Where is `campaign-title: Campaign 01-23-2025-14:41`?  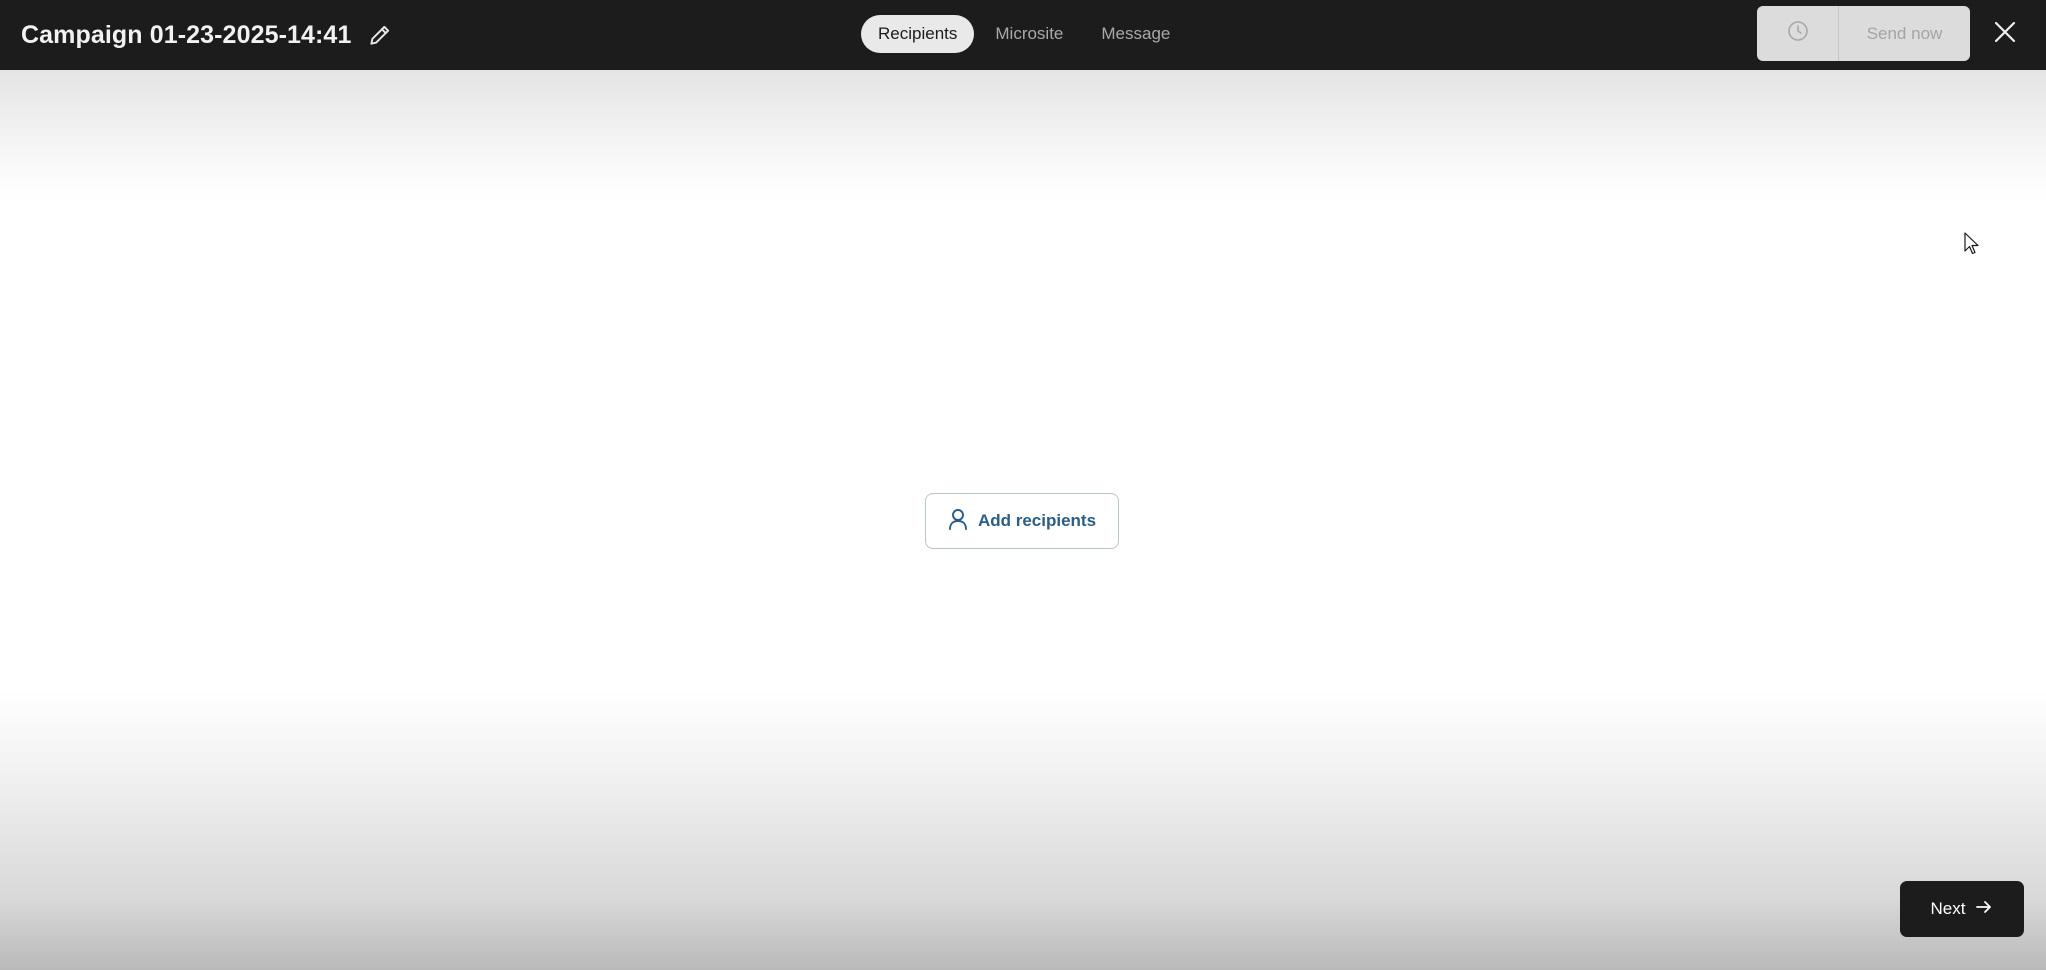
campaign-title: Campaign 01-23-2025-14:41 is located at coordinates (186, 34).